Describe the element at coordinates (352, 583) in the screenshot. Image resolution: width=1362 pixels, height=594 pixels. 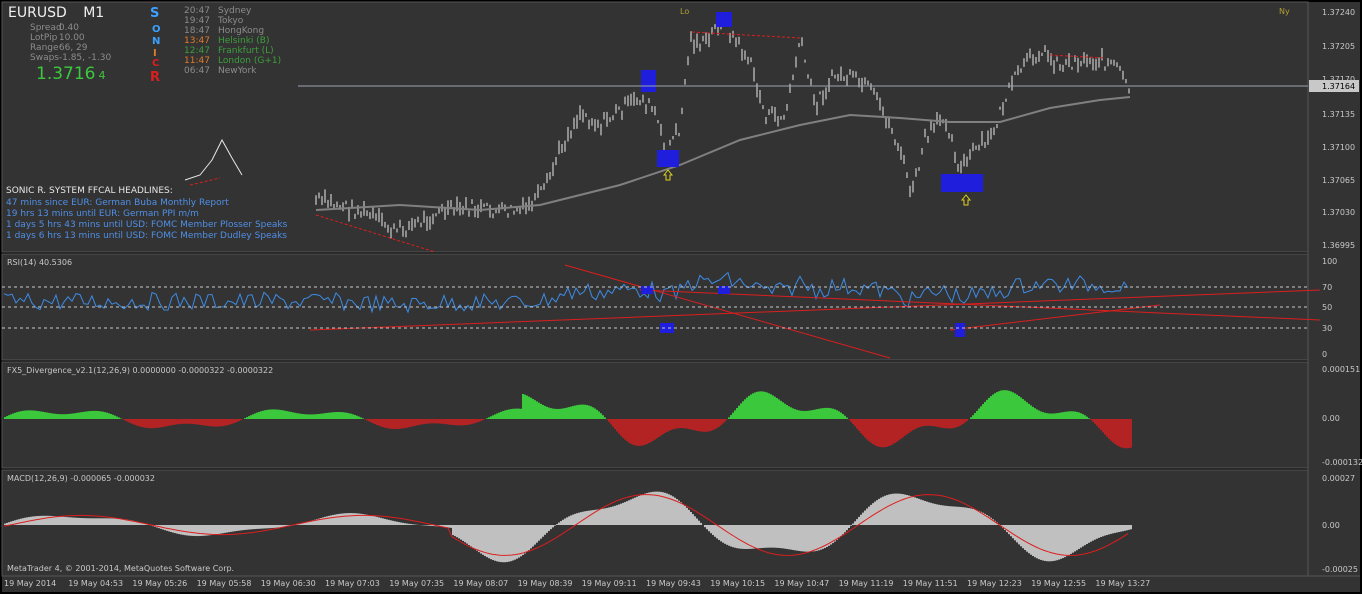
I see `time-tick: 19 May 07:03` at that location.